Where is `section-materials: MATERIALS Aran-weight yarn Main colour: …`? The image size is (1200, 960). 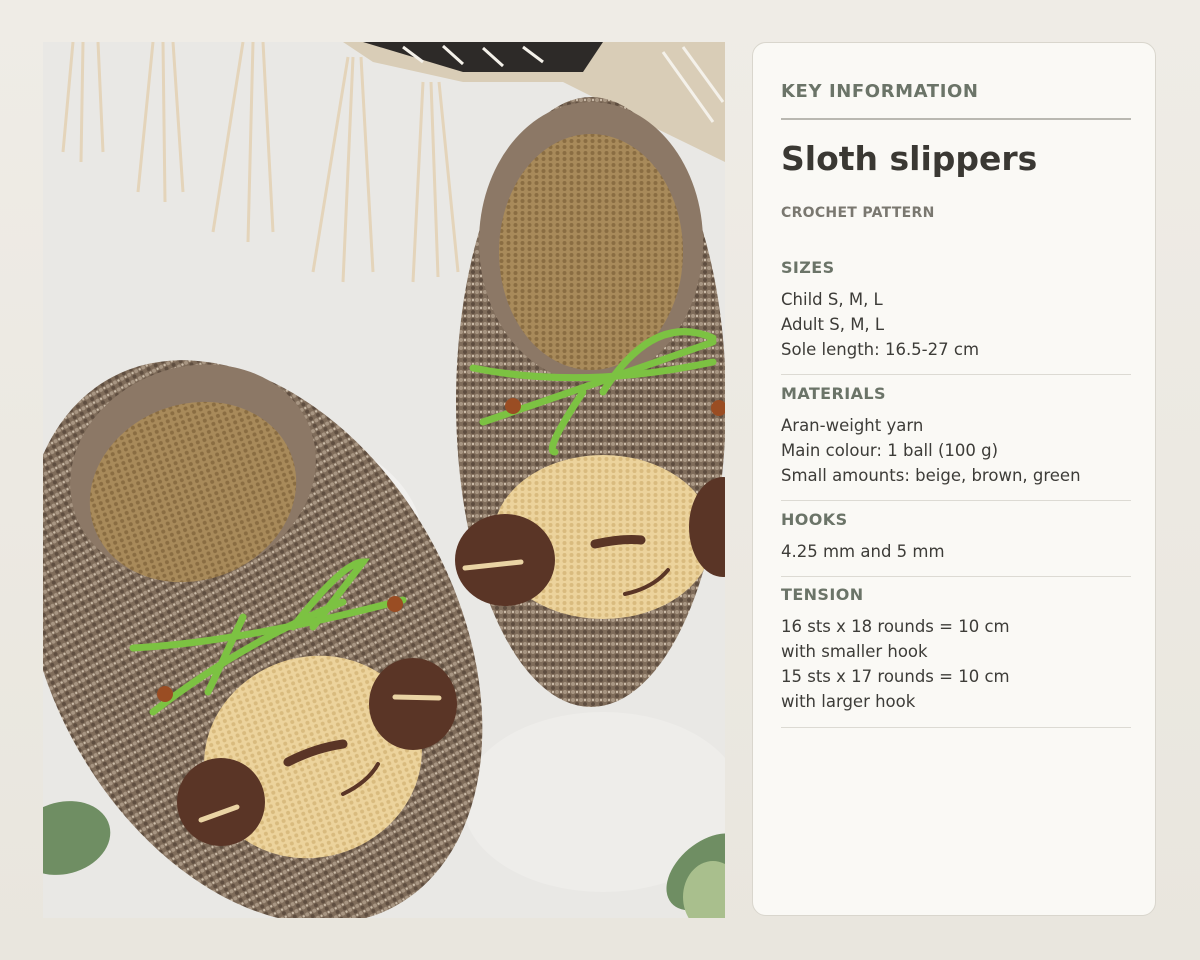
section-materials: MATERIALS Aran-weight yarn Main colour: … is located at coordinates (956, 436).